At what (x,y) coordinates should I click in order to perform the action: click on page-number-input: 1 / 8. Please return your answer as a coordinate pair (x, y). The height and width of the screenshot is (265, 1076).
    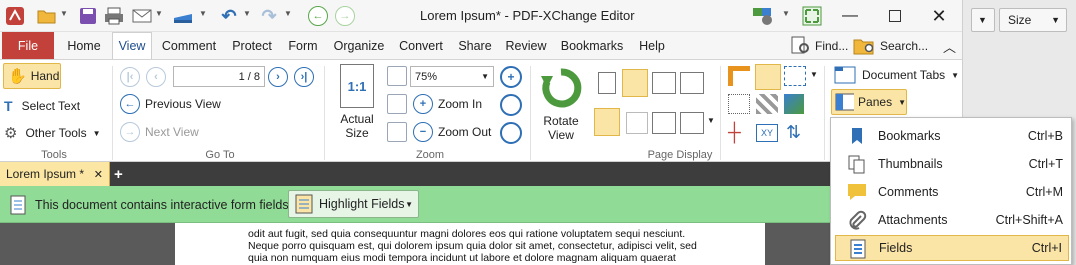
    Looking at the image, I should click on (219, 76).